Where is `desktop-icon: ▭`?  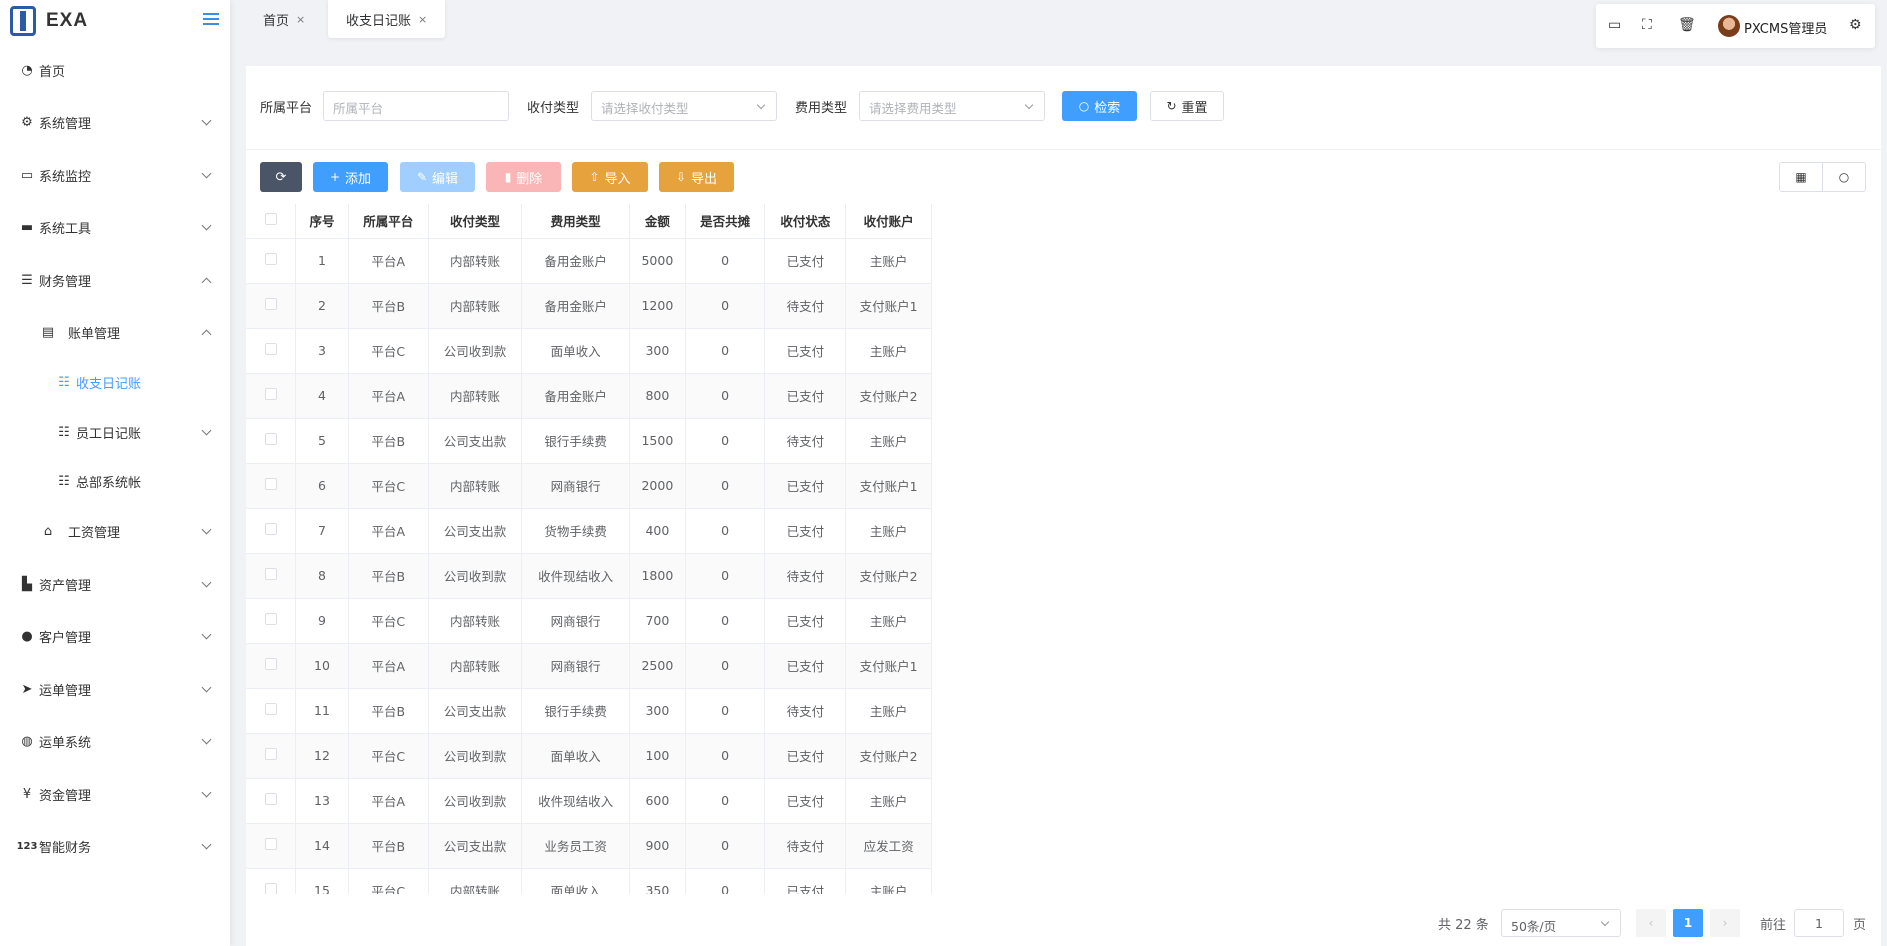 desktop-icon: ▭ is located at coordinates (1614, 25).